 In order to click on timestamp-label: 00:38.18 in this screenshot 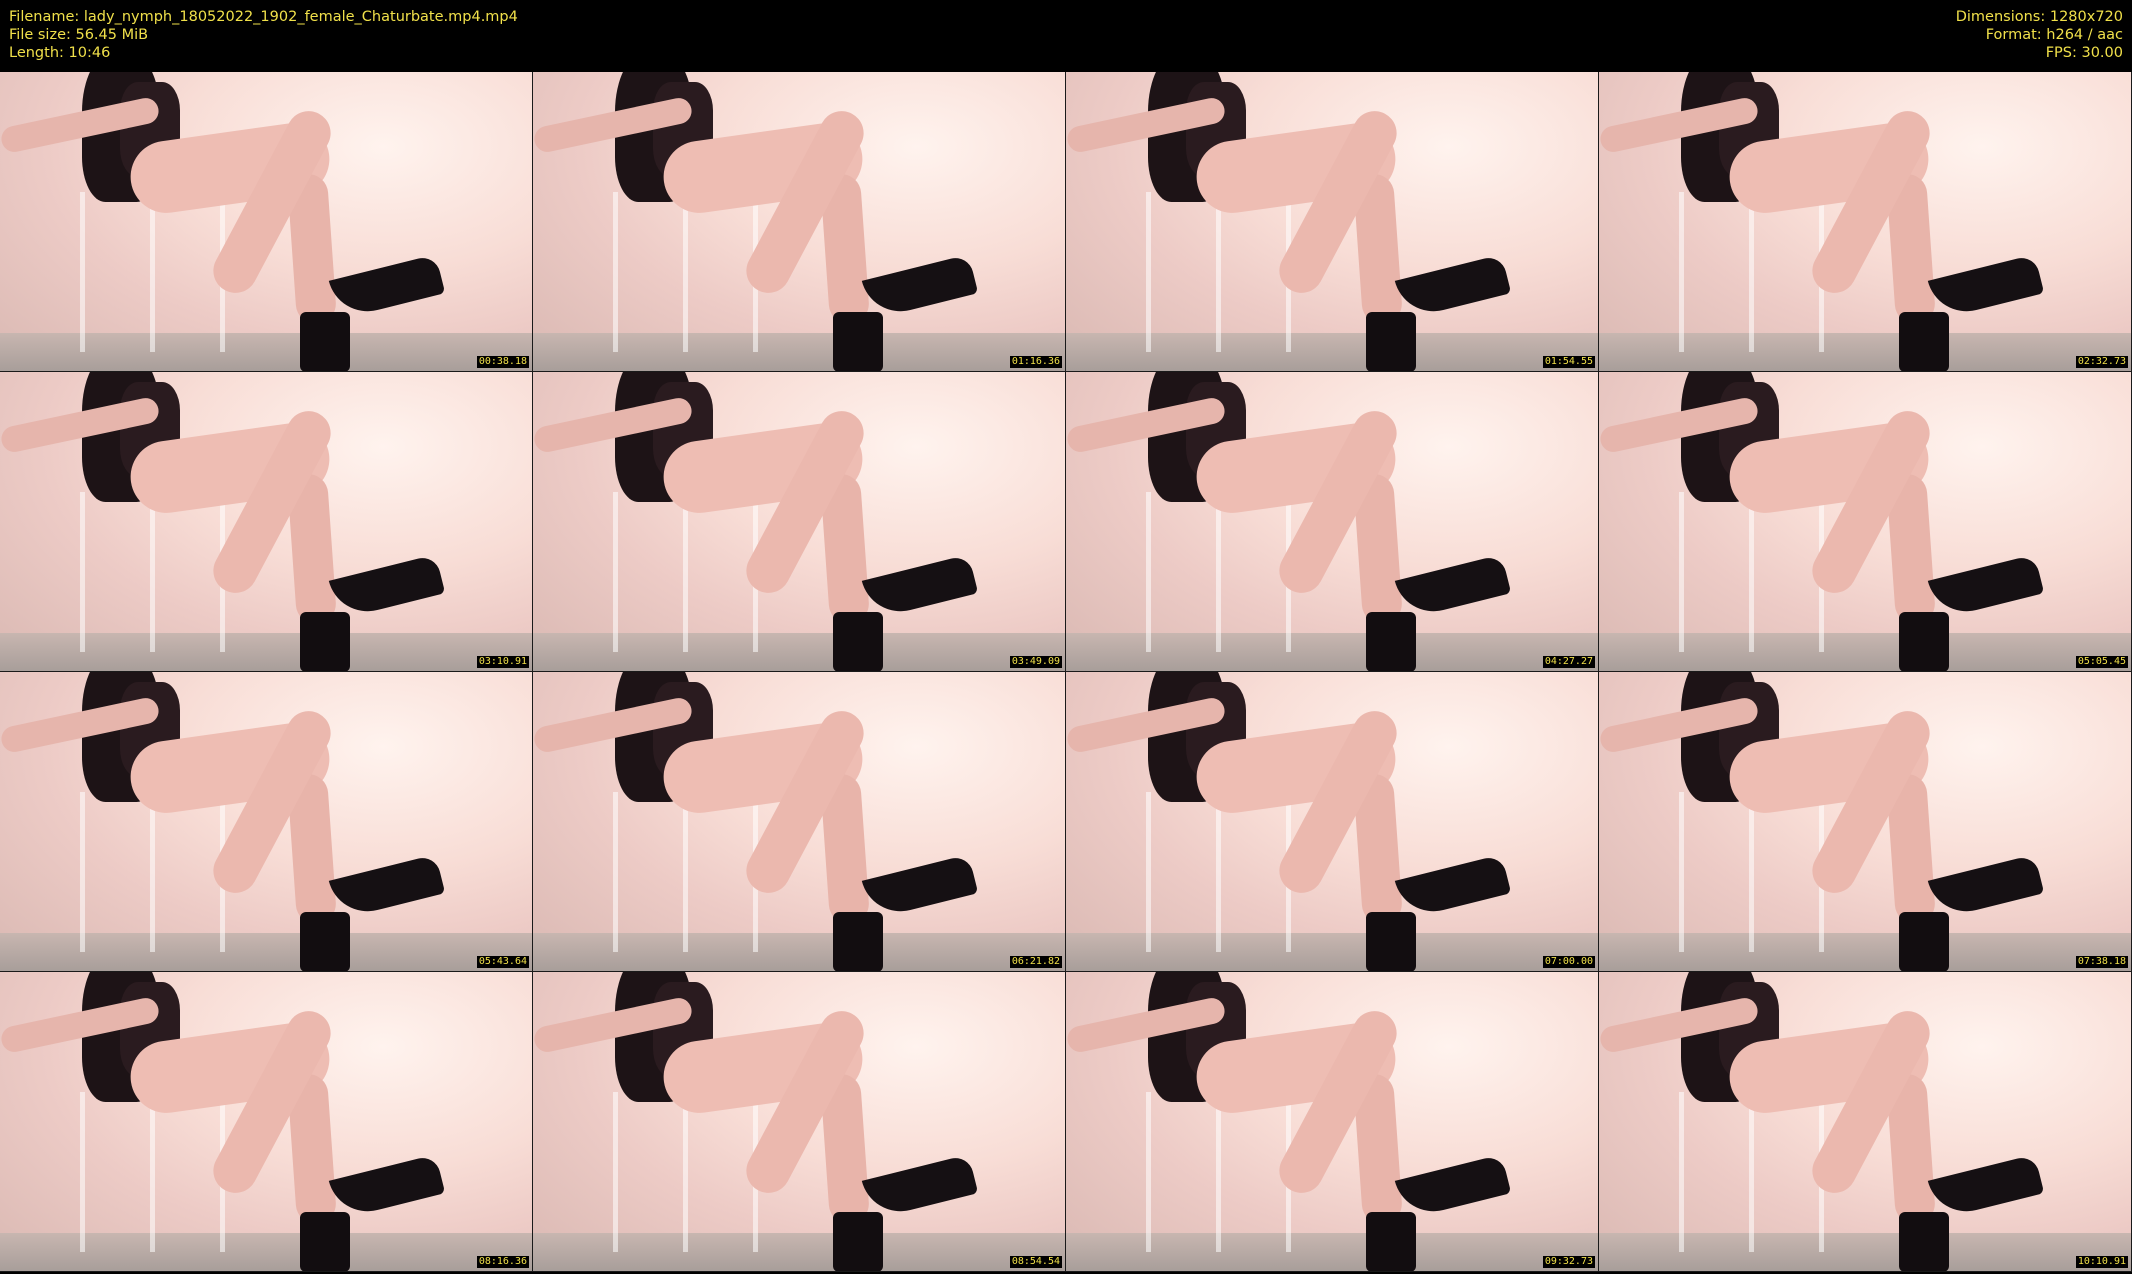, I will do `click(502, 362)`.